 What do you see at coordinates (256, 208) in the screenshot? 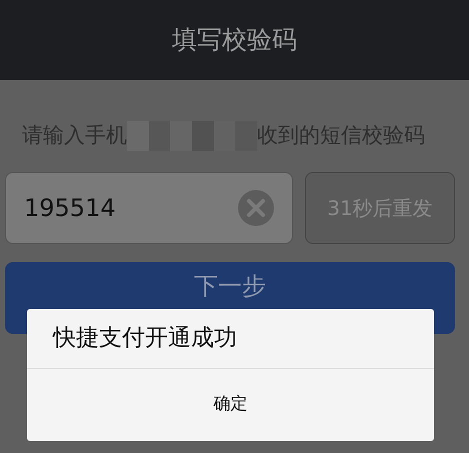
I see `clear-icon` at bounding box center [256, 208].